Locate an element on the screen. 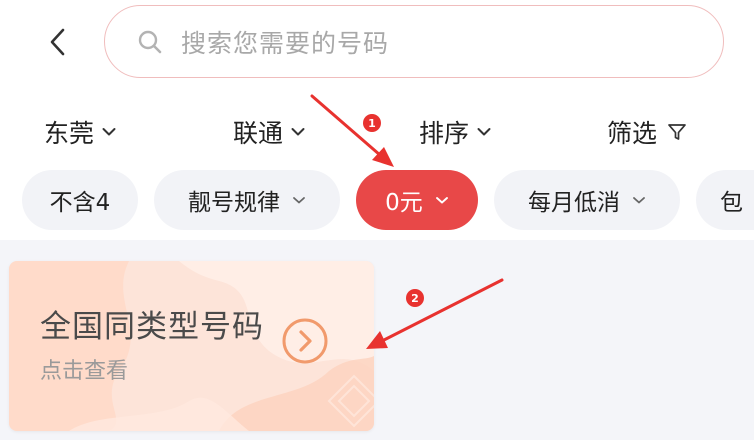  filter-screen-label: 筛选 is located at coordinates (632, 133).